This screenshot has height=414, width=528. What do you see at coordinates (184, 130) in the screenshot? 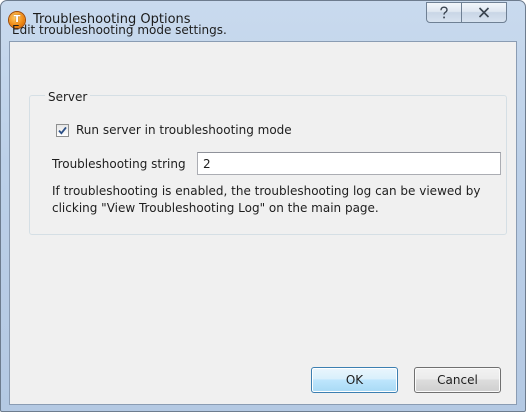
I see `troubleshooting-mode-label: Run server in troubleshooting mode` at bounding box center [184, 130].